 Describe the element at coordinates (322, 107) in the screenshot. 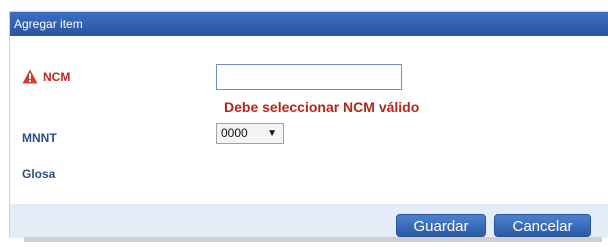

I see `ncm-error-message: Debe seleccionar NCM válido` at that location.